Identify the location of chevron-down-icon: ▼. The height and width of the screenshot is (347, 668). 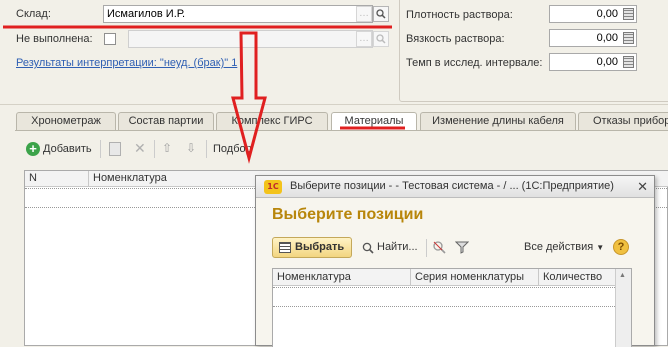
(600, 247).